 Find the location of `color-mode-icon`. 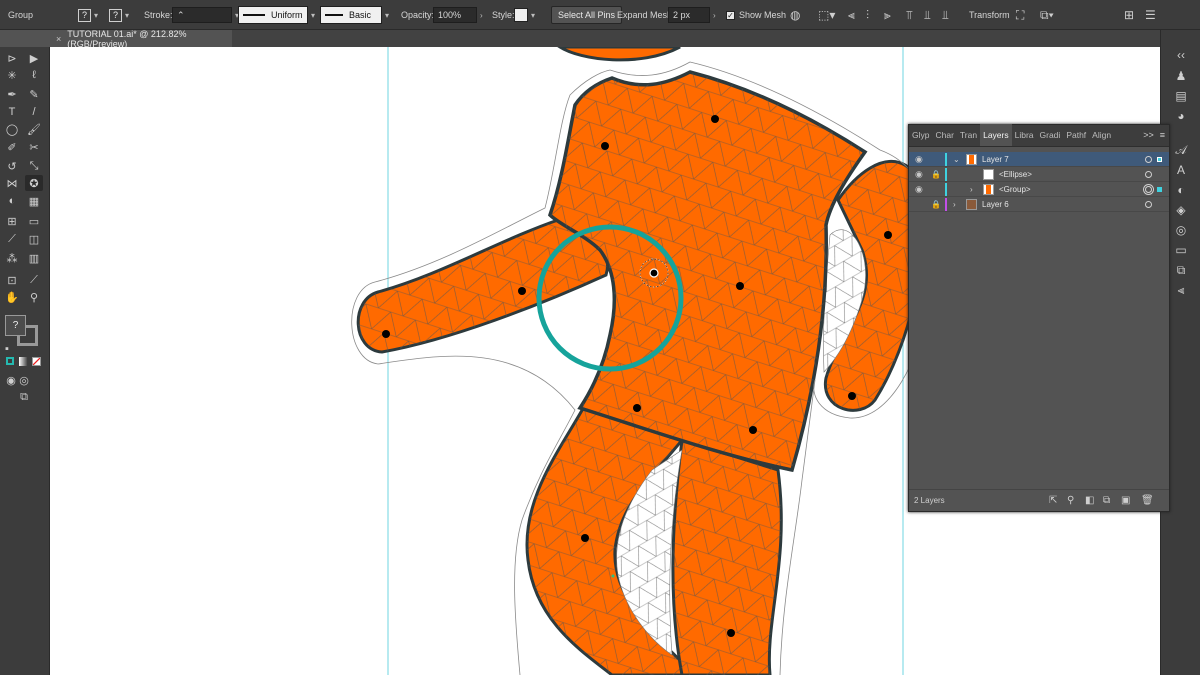

color-mode-icon is located at coordinates (10, 361).